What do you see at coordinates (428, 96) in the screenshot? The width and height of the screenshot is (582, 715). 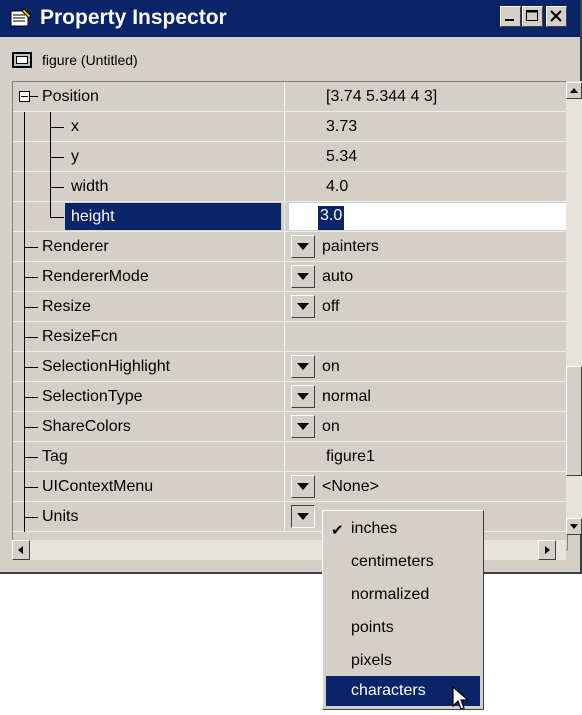 I see `property-value-cell: [3.74 5.344 4 3]` at bounding box center [428, 96].